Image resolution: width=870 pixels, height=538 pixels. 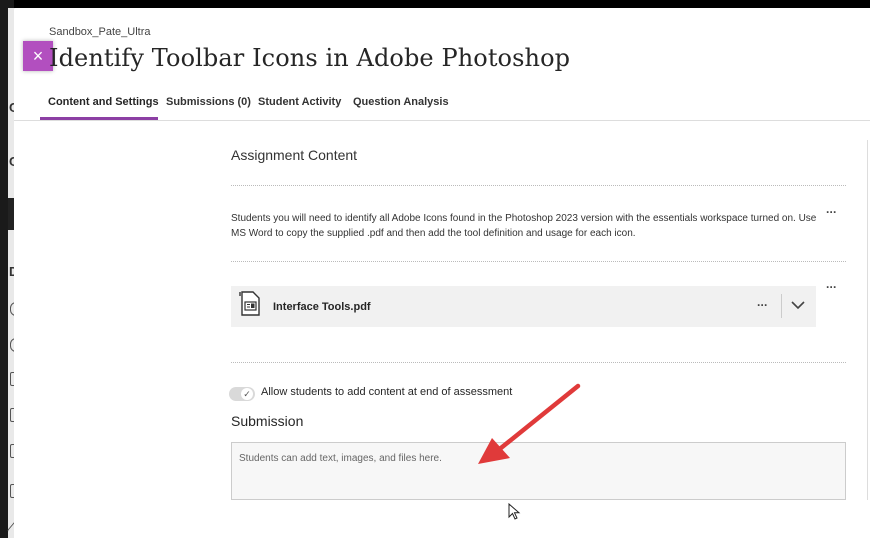 What do you see at coordinates (514, 511) in the screenshot?
I see `mouse-cursor-icon` at bounding box center [514, 511].